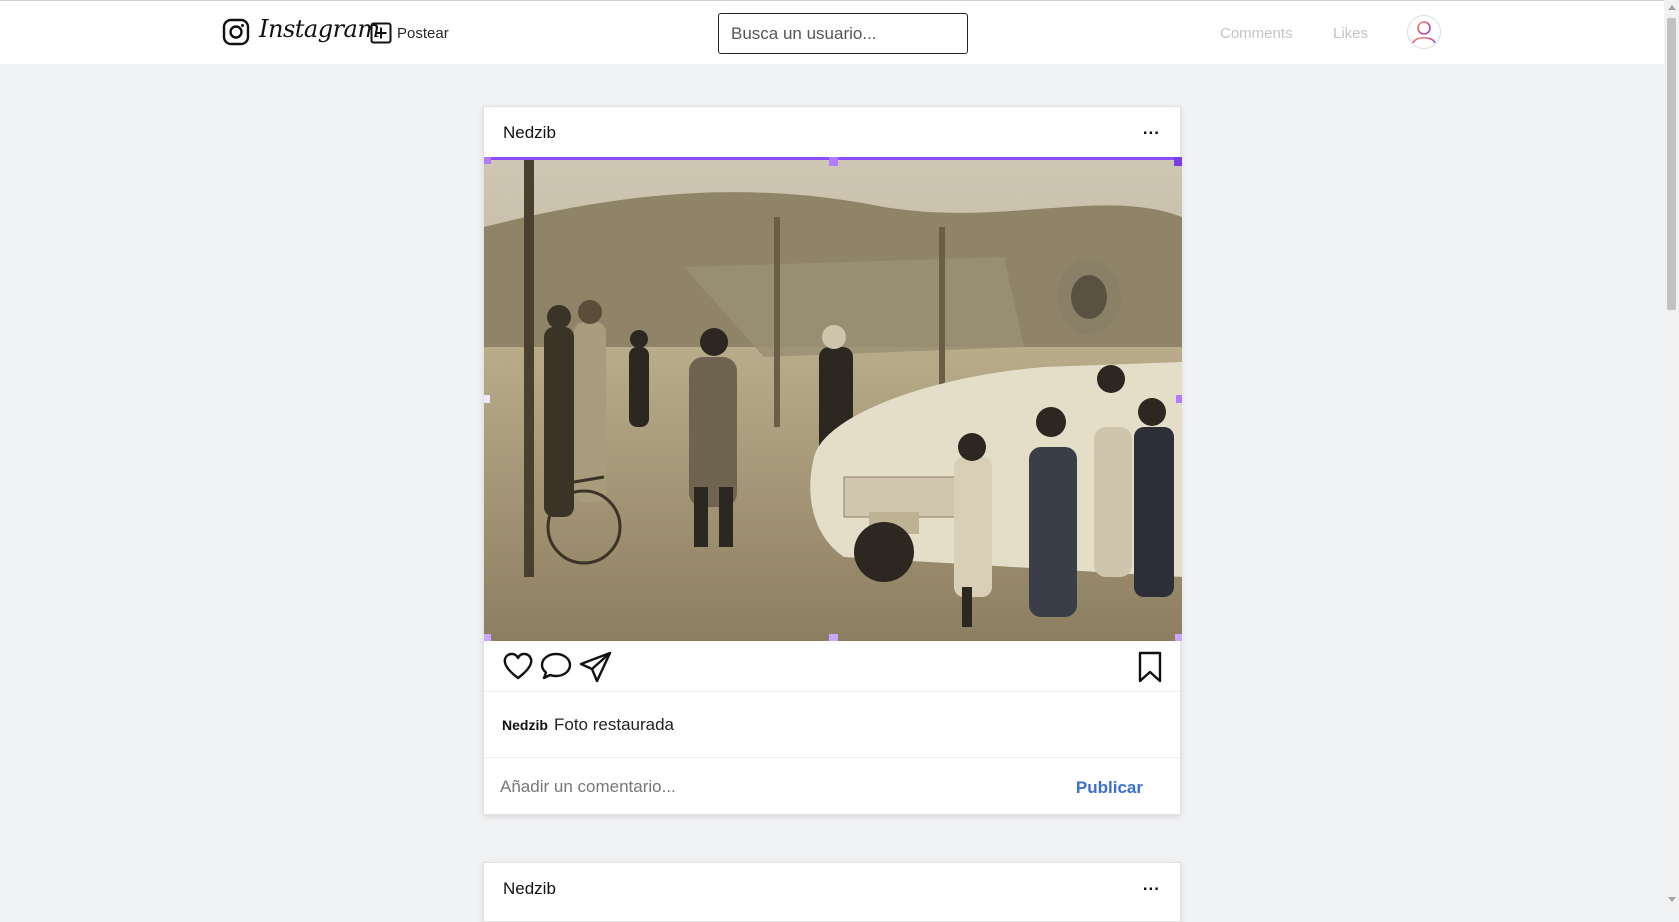 This screenshot has height=922, width=1679. I want to click on comment-icon, so click(556, 666).